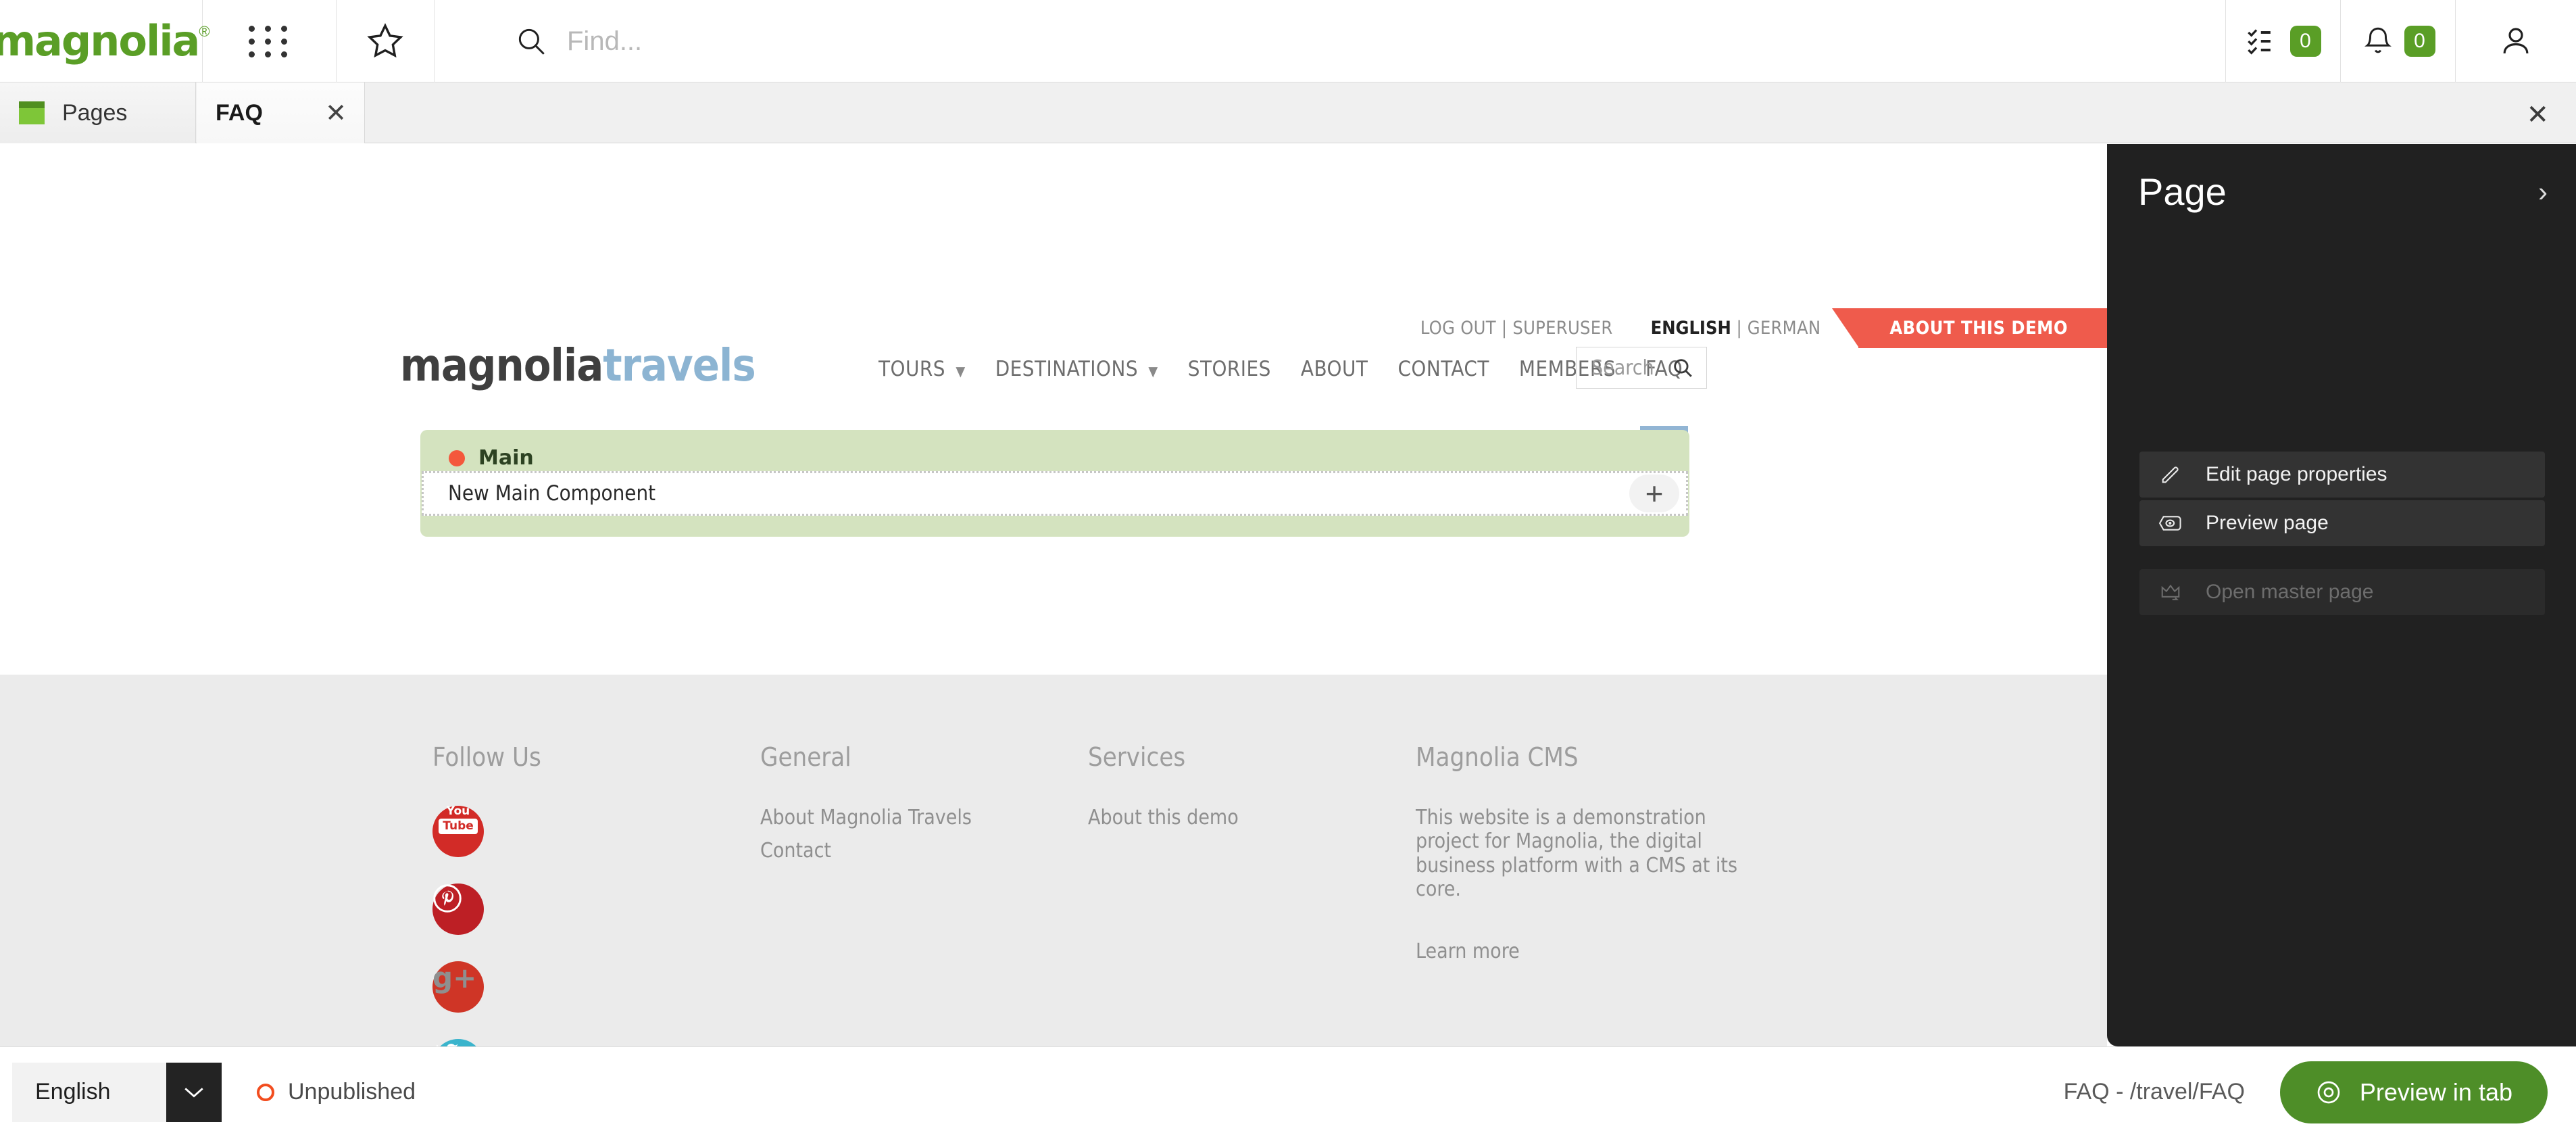 This screenshot has height=1137, width=2576. I want to click on twitter-icon, so click(458, 1042).